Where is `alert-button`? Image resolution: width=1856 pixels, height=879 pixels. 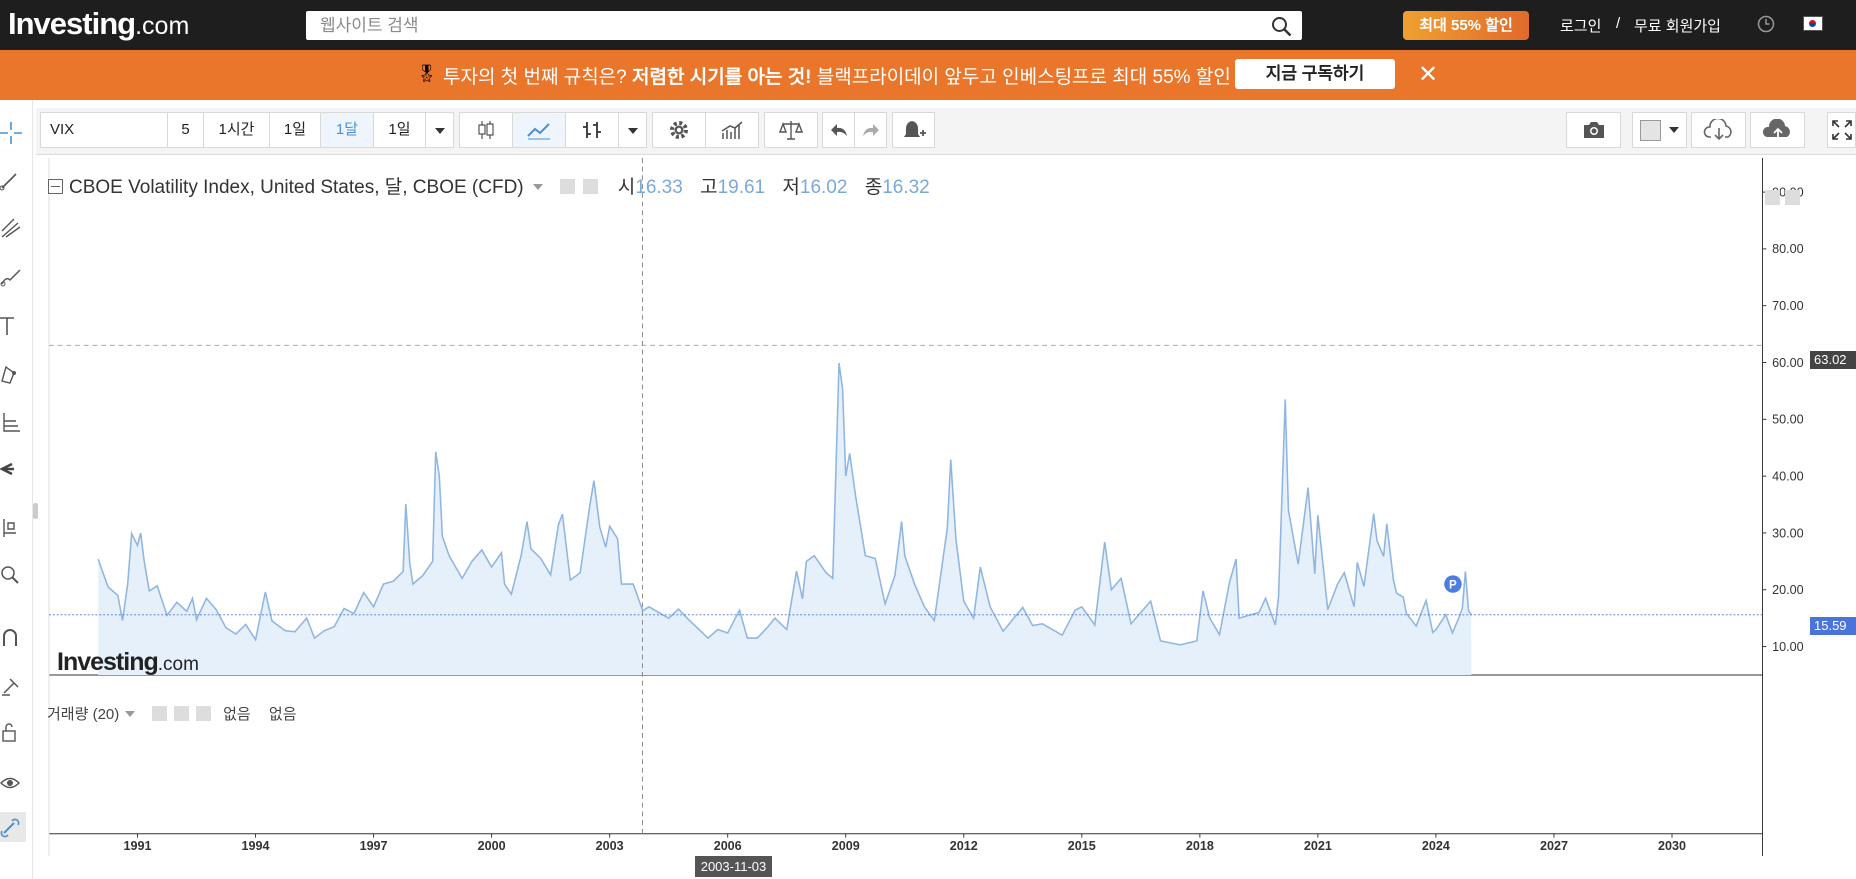 alert-button is located at coordinates (913, 130).